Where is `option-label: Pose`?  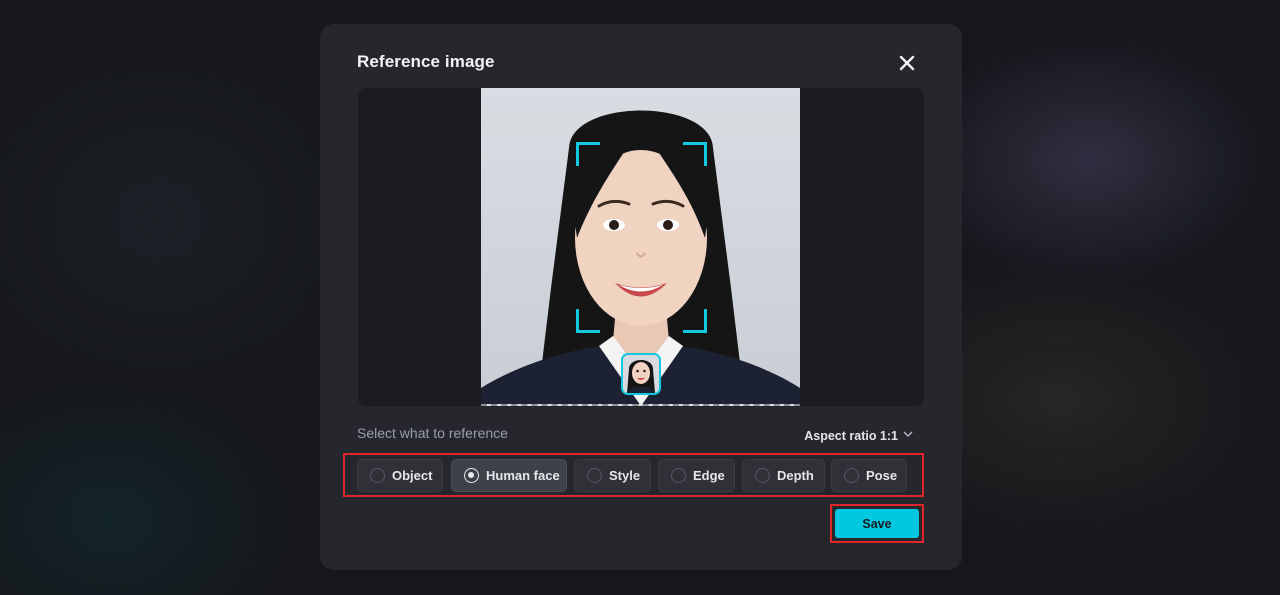 option-label: Pose is located at coordinates (882, 475).